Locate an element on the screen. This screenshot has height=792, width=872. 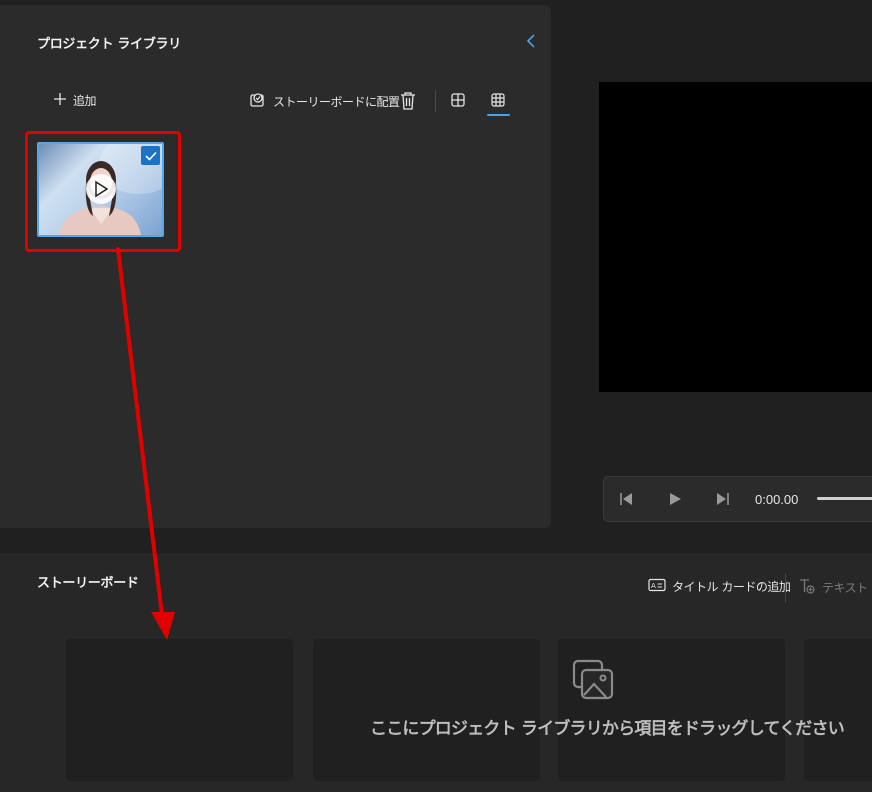
video-preview is located at coordinates (735, 237).